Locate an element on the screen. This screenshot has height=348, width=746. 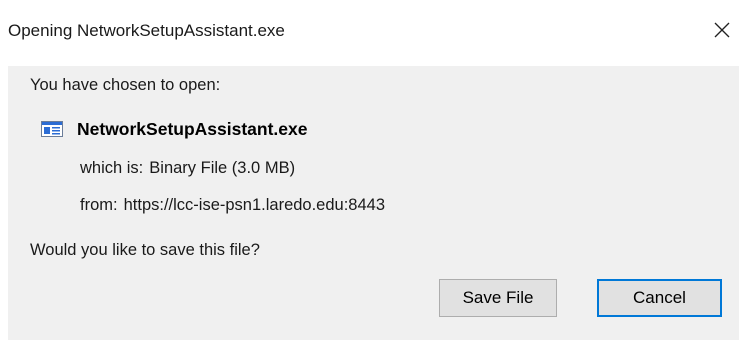
file-source-url: https://lcc-ise-psn1.laredo.edu:8443 is located at coordinates (254, 205).